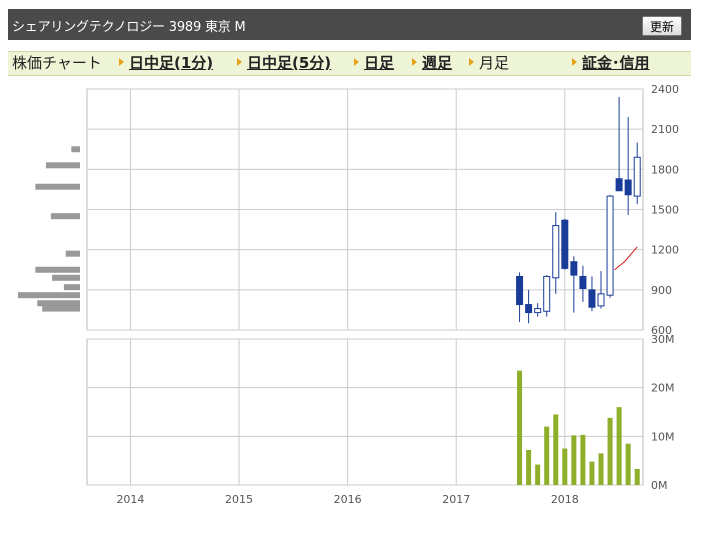 This screenshot has width=703, height=534. Describe the element at coordinates (663, 339) in the screenshot. I see `volume-y-tick-label: 30M` at that location.